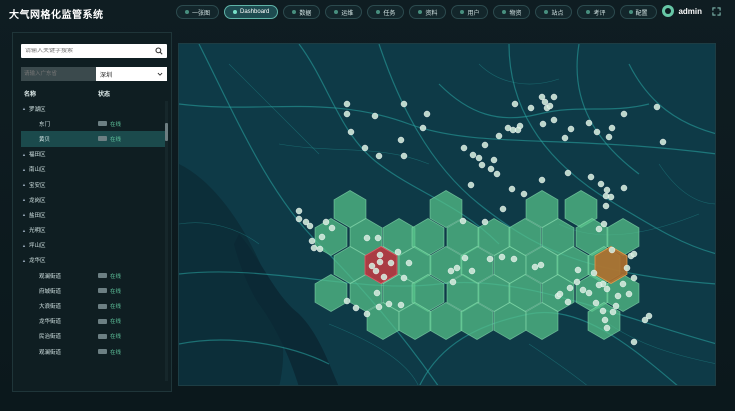 This screenshot has width=735, height=411. What do you see at coordinates (45, 139) in the screenshot?
I see `tree-item-label: 黄贝` at bounding box center [45, 139].